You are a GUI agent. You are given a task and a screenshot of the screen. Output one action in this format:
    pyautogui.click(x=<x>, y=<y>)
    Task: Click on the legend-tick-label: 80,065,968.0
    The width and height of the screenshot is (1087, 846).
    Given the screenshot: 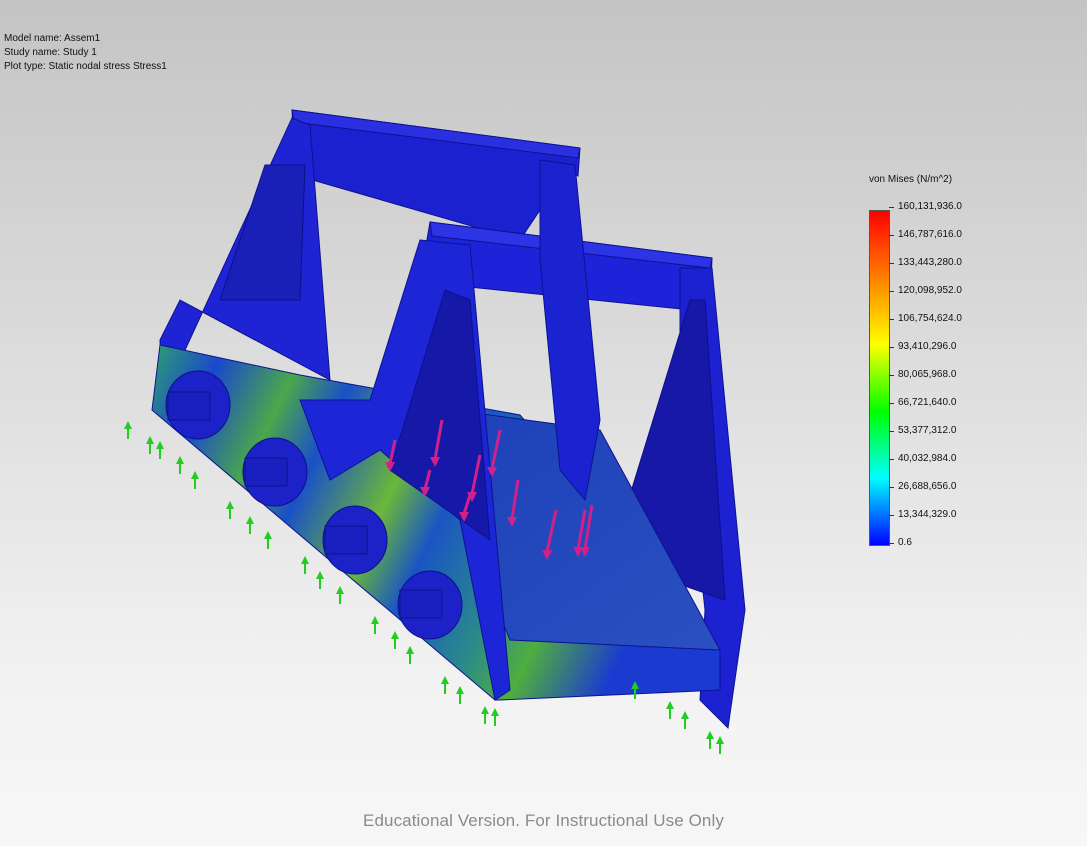 What is the action you would take?
    pyautogui.click(x=927, y=374)
    